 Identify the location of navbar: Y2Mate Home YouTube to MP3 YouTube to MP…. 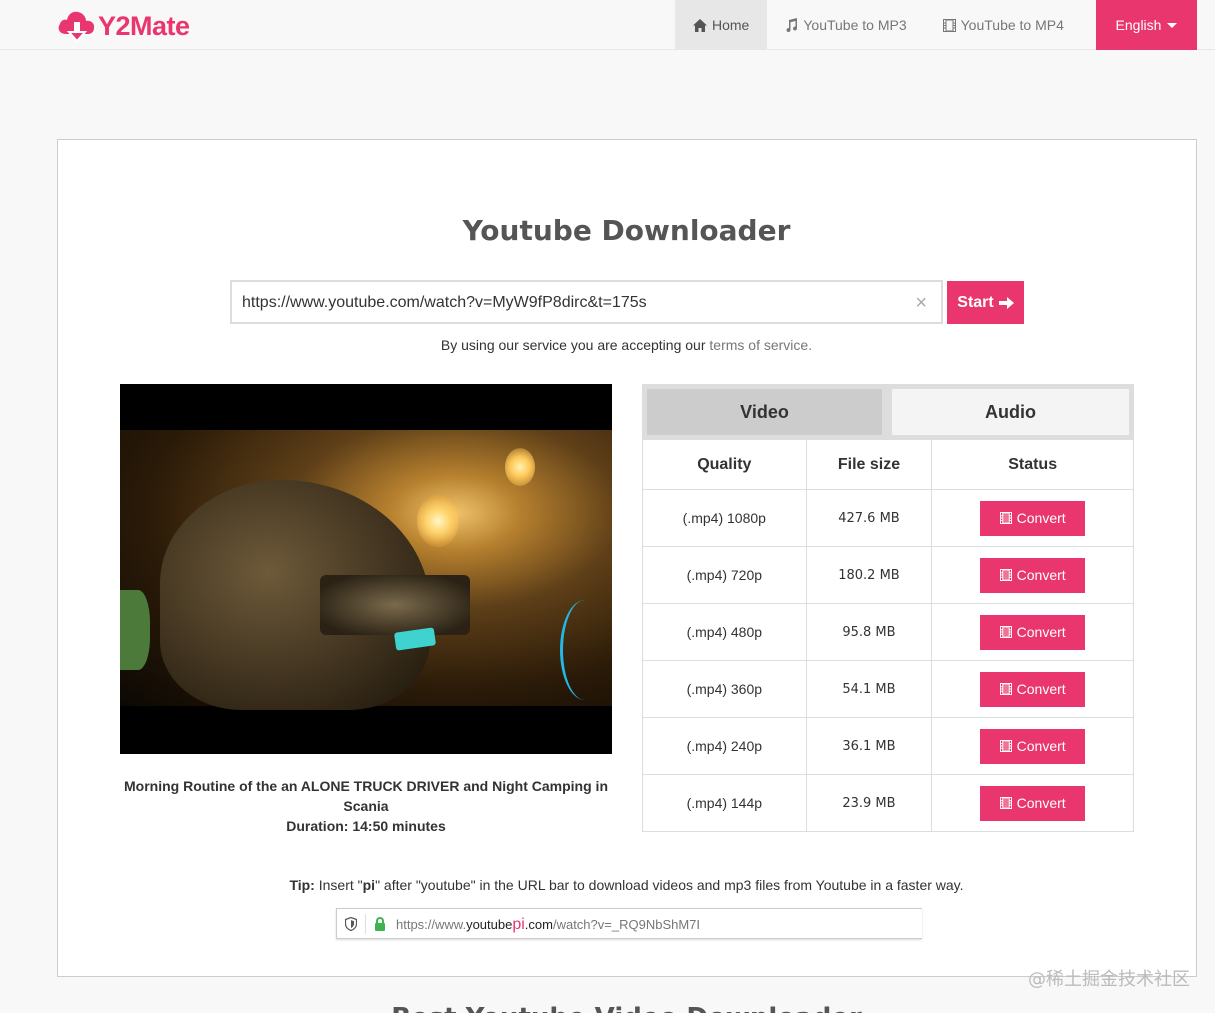
(607, 25).